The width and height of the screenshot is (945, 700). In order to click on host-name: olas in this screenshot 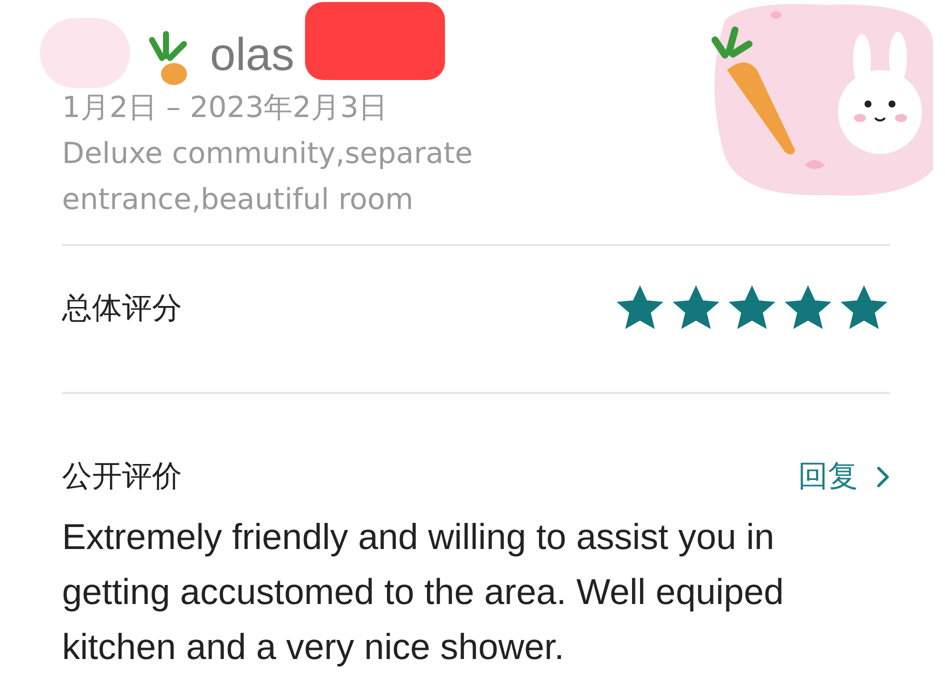, I will do `click(252, 54)`.